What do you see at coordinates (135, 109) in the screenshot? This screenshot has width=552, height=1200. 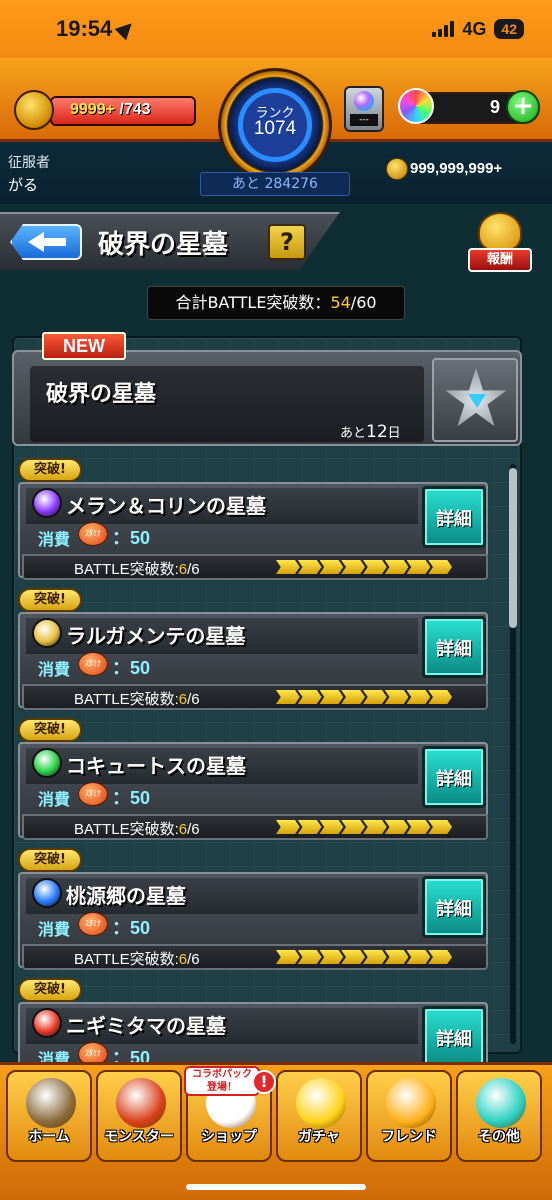 I see `stamina-max: /743` at bounding box center [135, 109].